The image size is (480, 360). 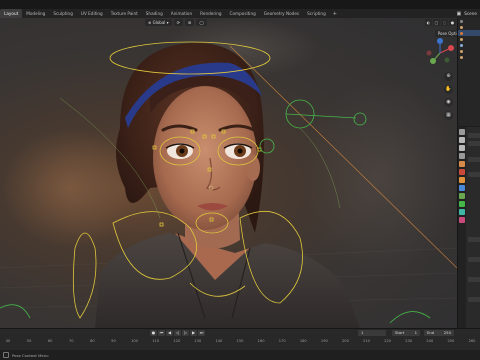 What do you see at coordinates (415, 332) in the screenshot?
I see `start-frame-value: 1` at bounding box center [415, 332].